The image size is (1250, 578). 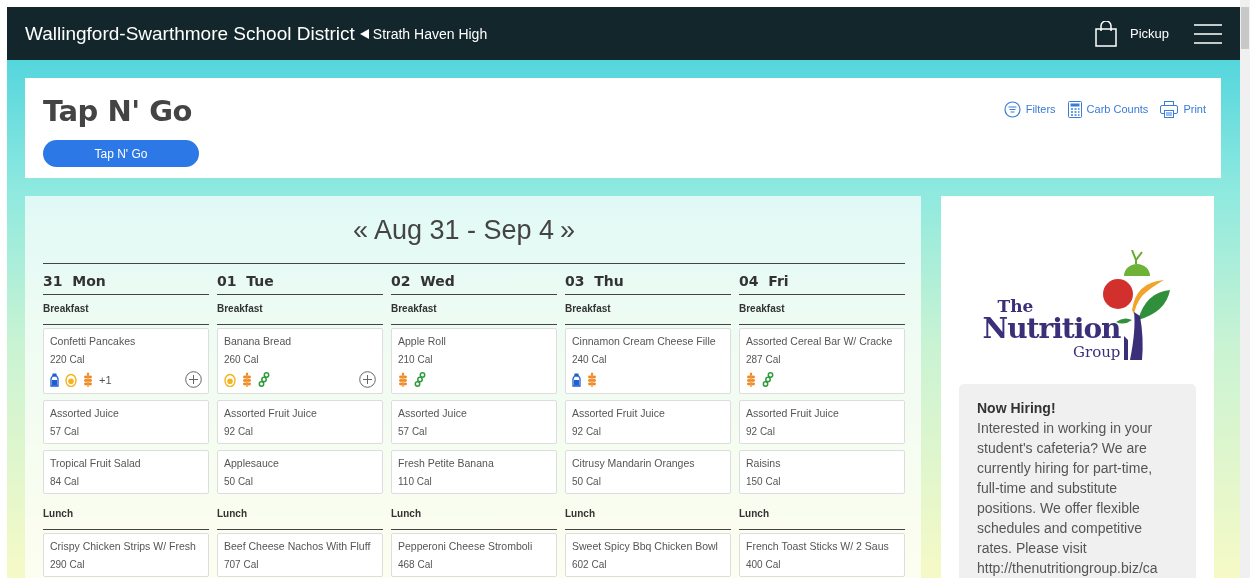 What do you see at coordinates (648, 472) in the screenshot?
I see `menu-item-card: Citrusy Mandarin Oranges 50 Cal` at bounding box center [648, 472].